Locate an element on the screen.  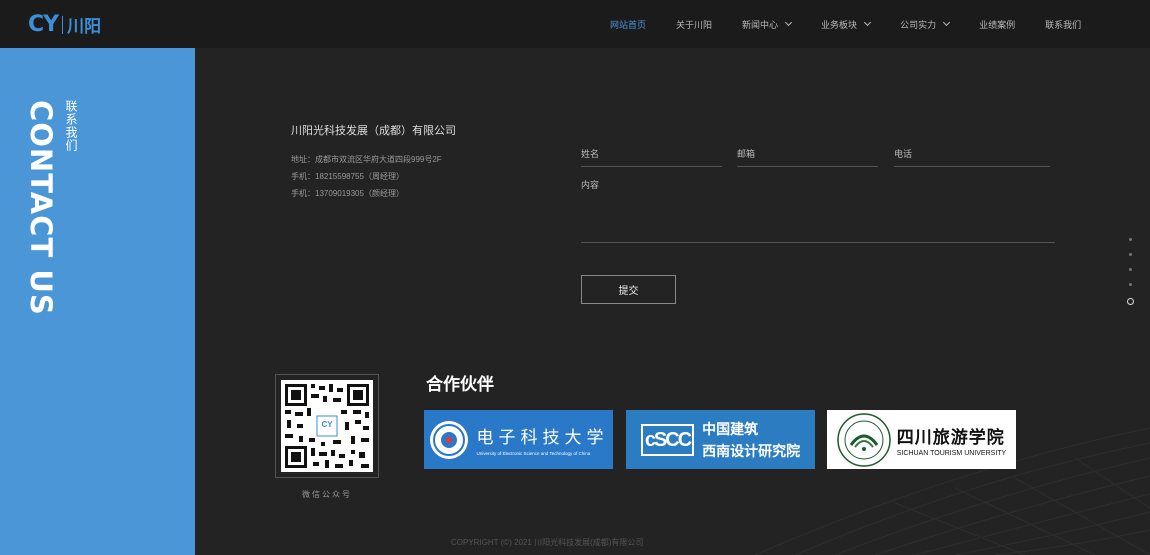
contact-us-heading: CONTACT US is located at coordinates (43, 210).